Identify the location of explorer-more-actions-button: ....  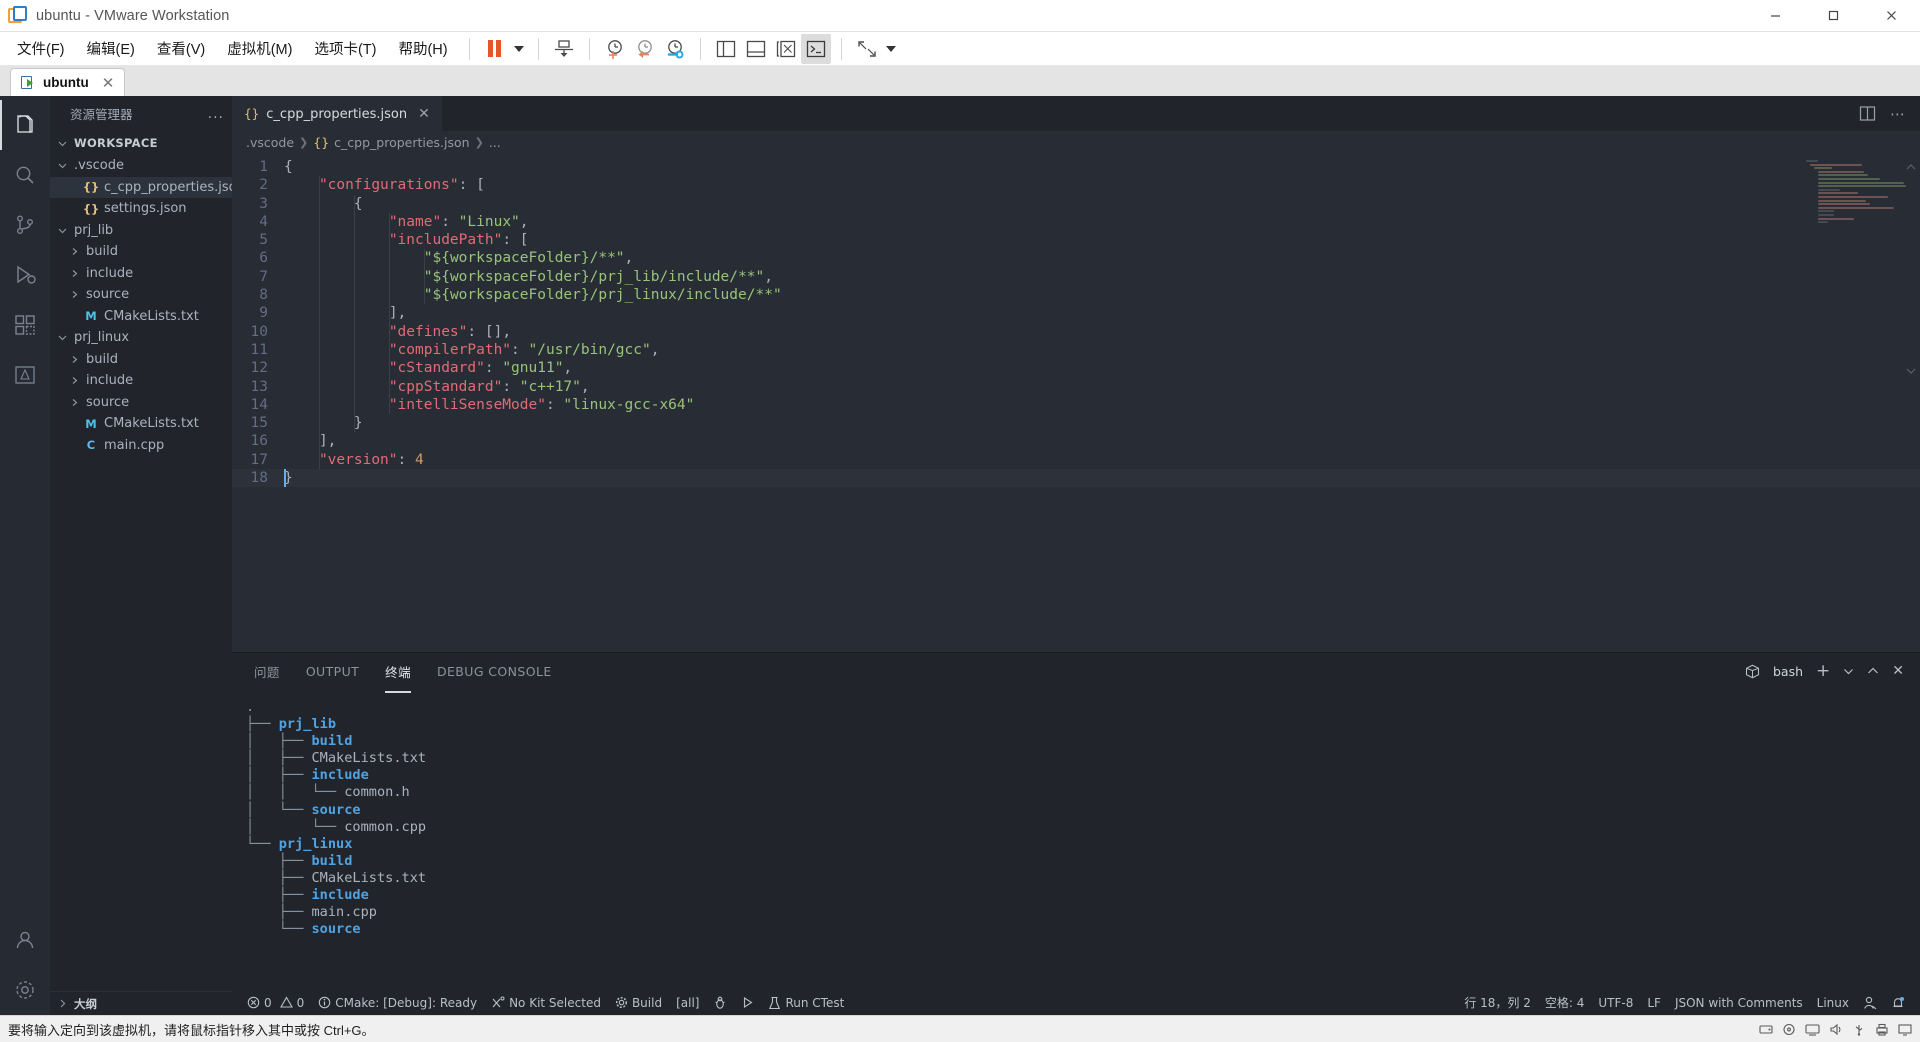
(216, 114).